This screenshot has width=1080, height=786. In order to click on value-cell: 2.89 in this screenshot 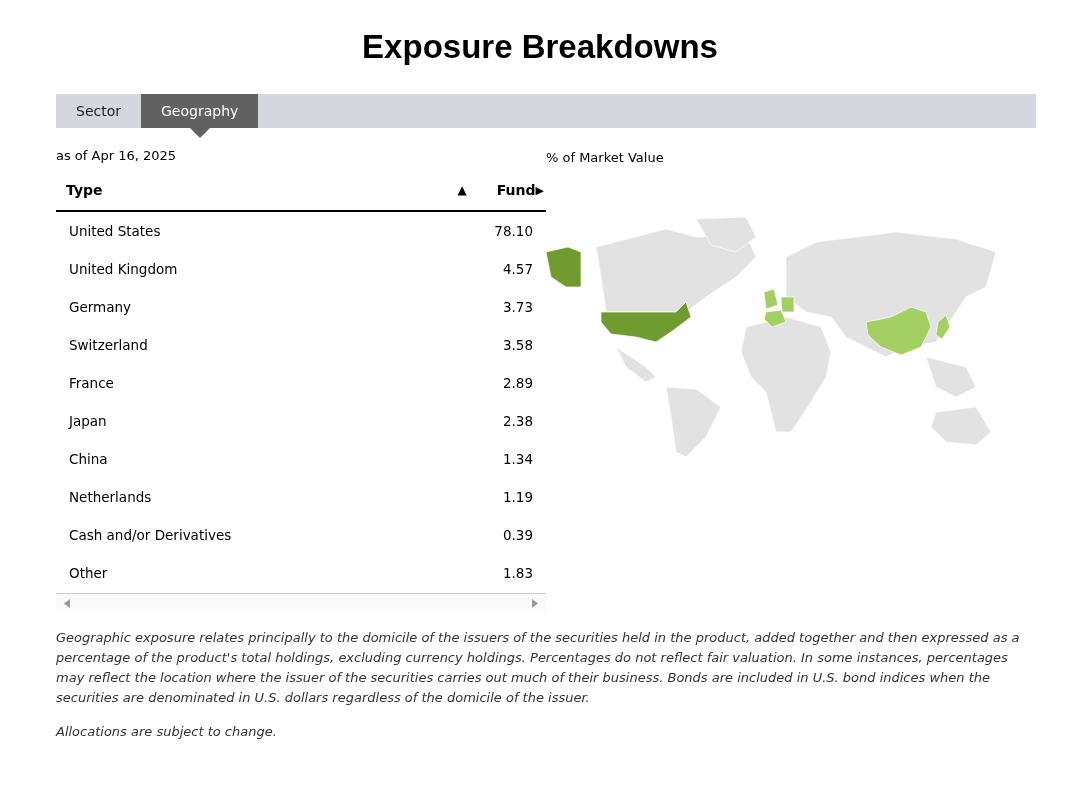, I will do `click(517, 383)`.